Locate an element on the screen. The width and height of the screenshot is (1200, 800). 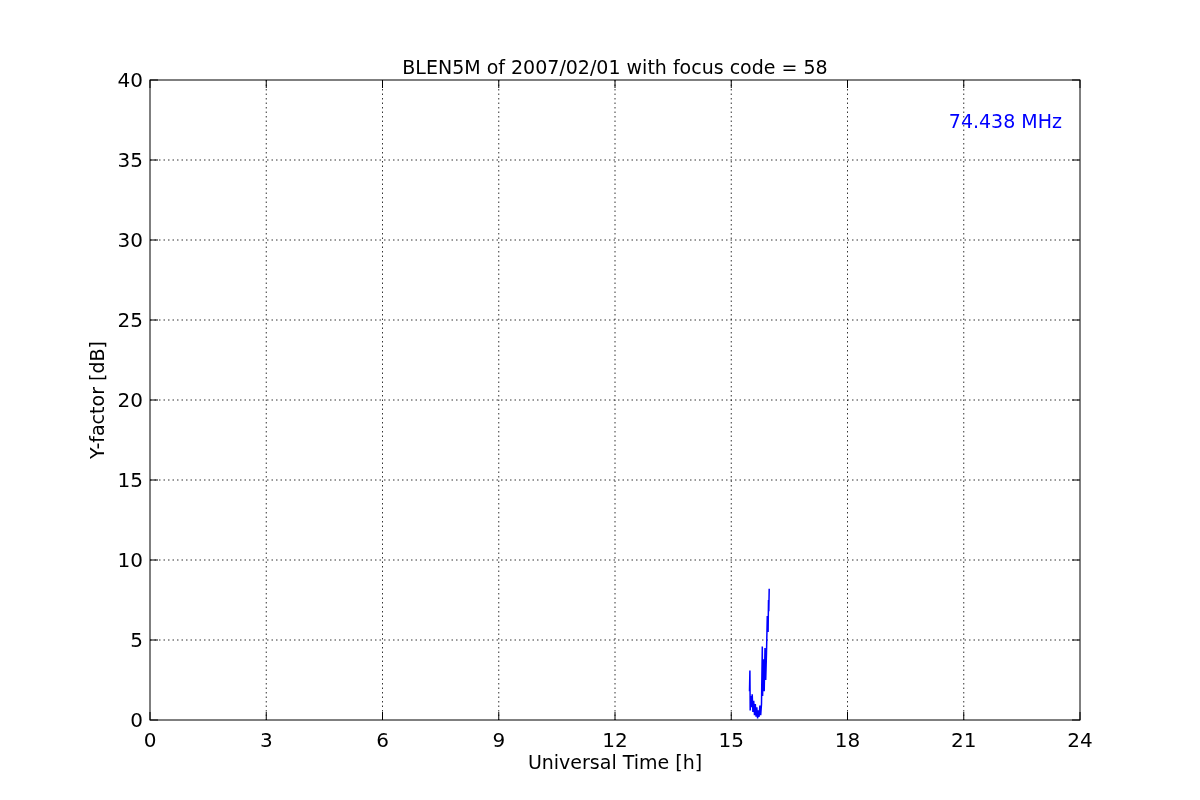
y-tick-label: 20 is located at coordinates (130, 400).